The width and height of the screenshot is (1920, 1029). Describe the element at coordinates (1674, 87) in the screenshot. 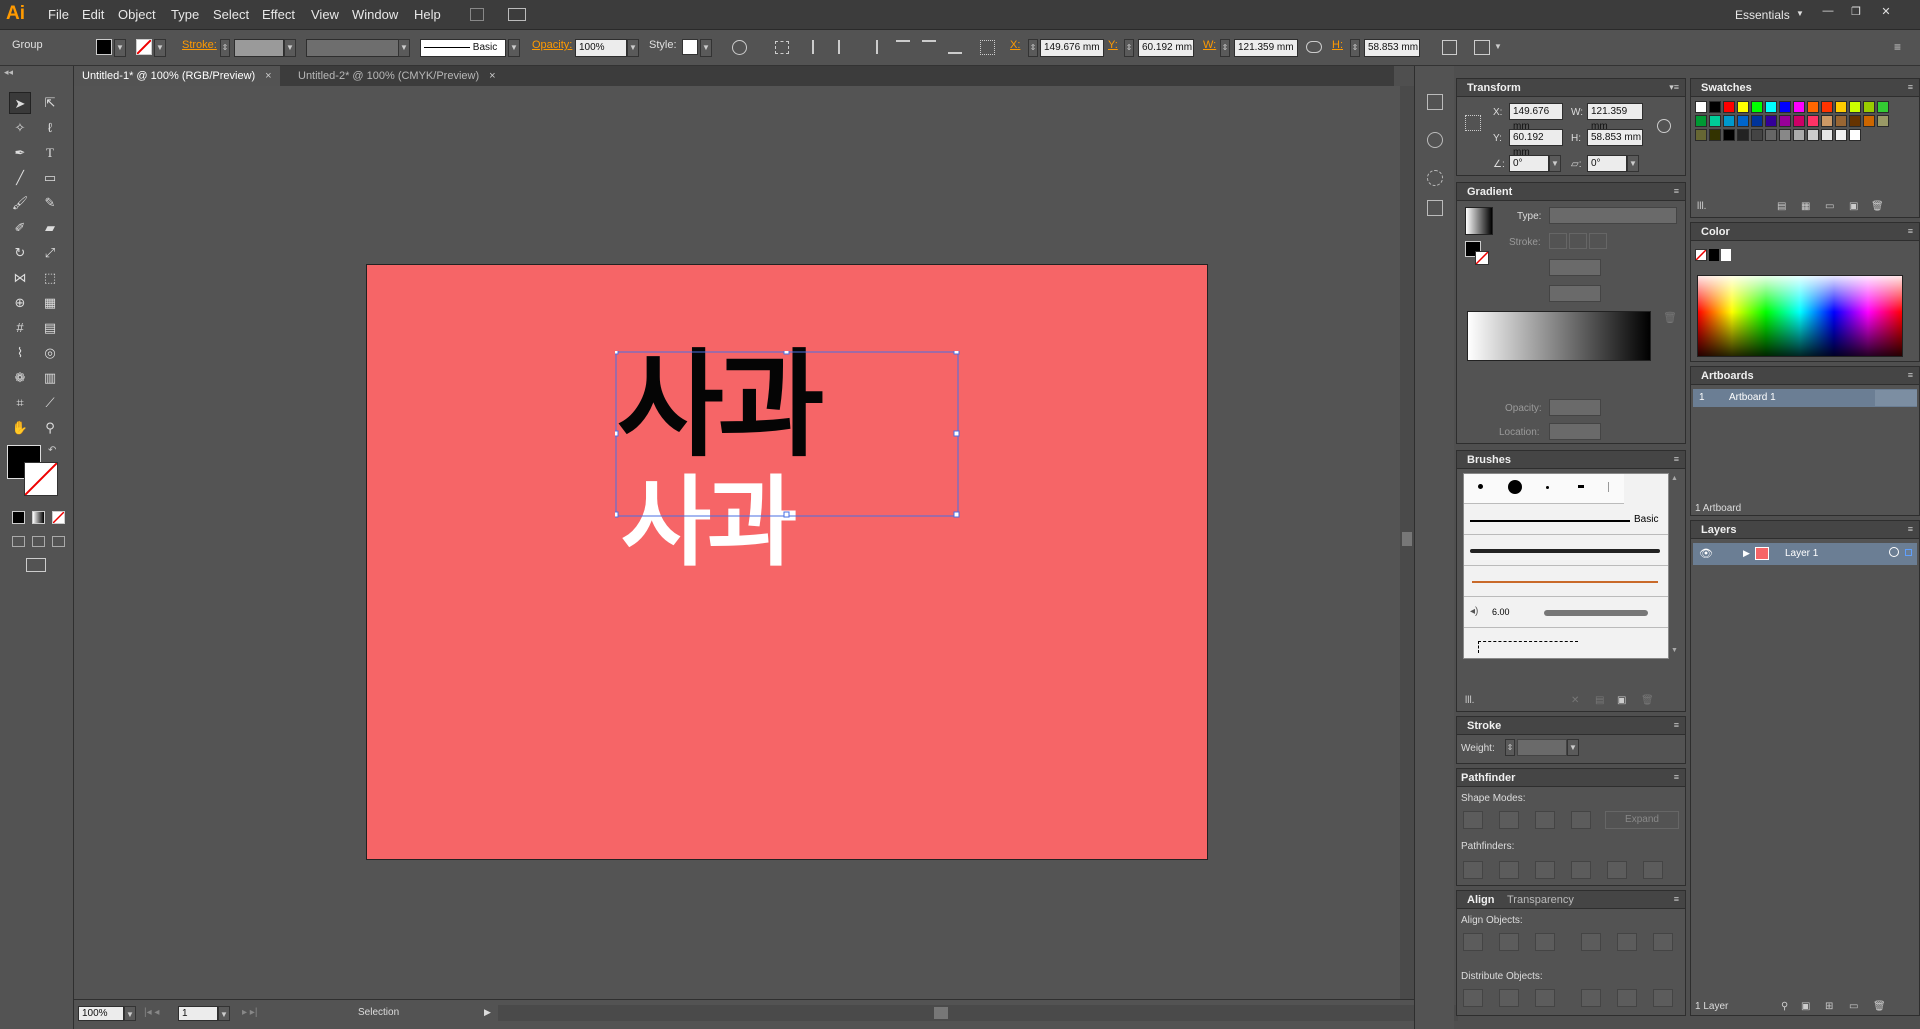

I see `panel-menu-icon: ▾≡` at that location.